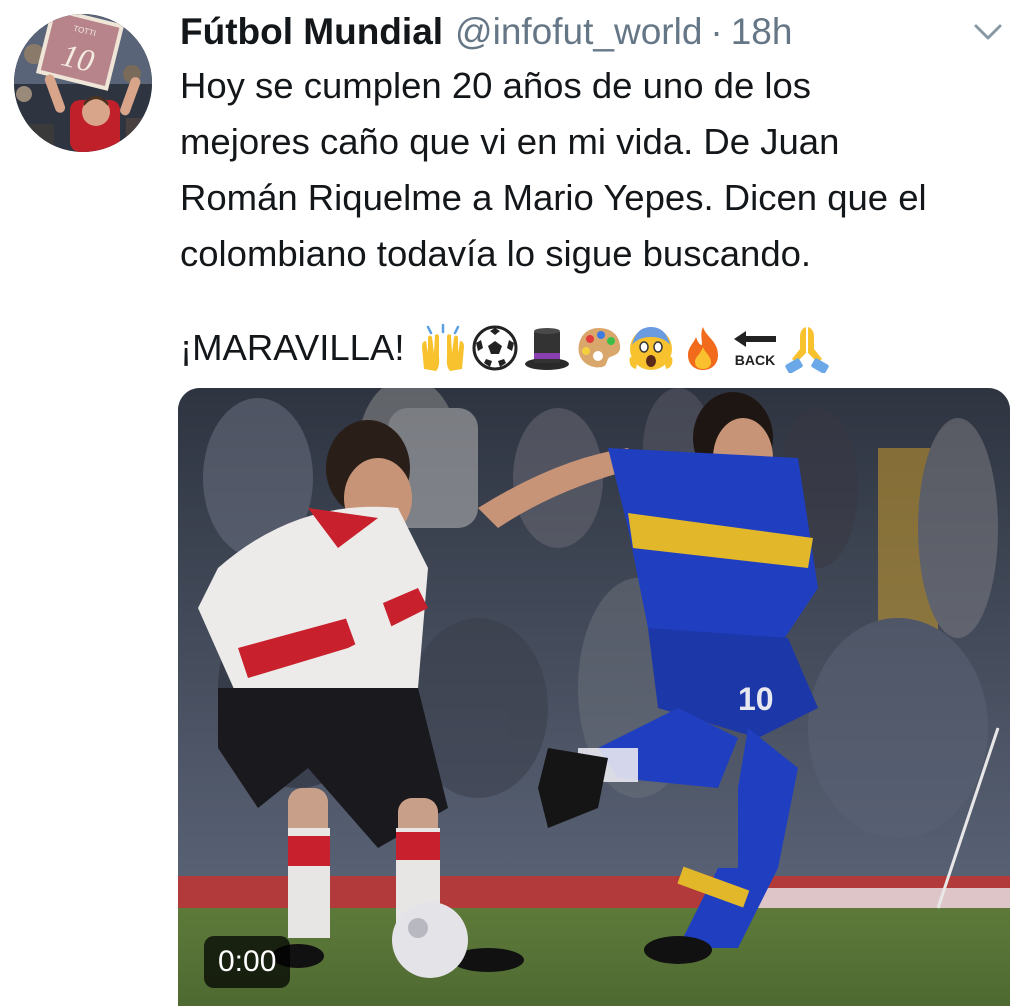  What do you see at coordinates (495, 348) in the screenshot?
I see `soccer-ball-icon` at bounding box center [495, 348].